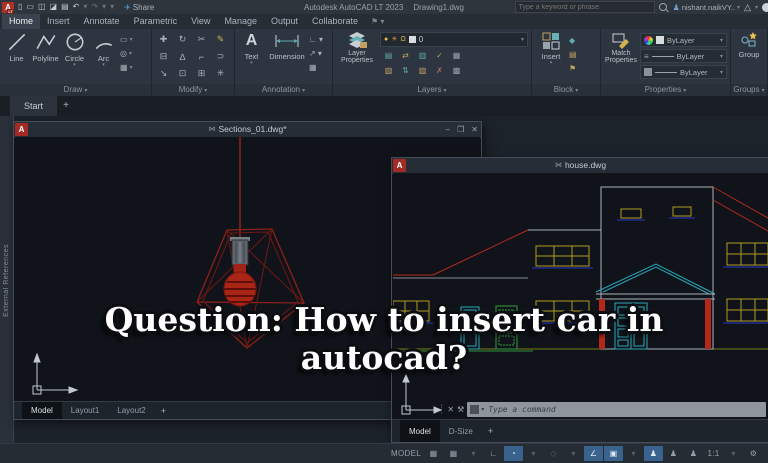  What do you see at coordinates (566, 90) in the screenshot?
I see `panel-label-block: Block ▾` at bounding box center [566, 90].